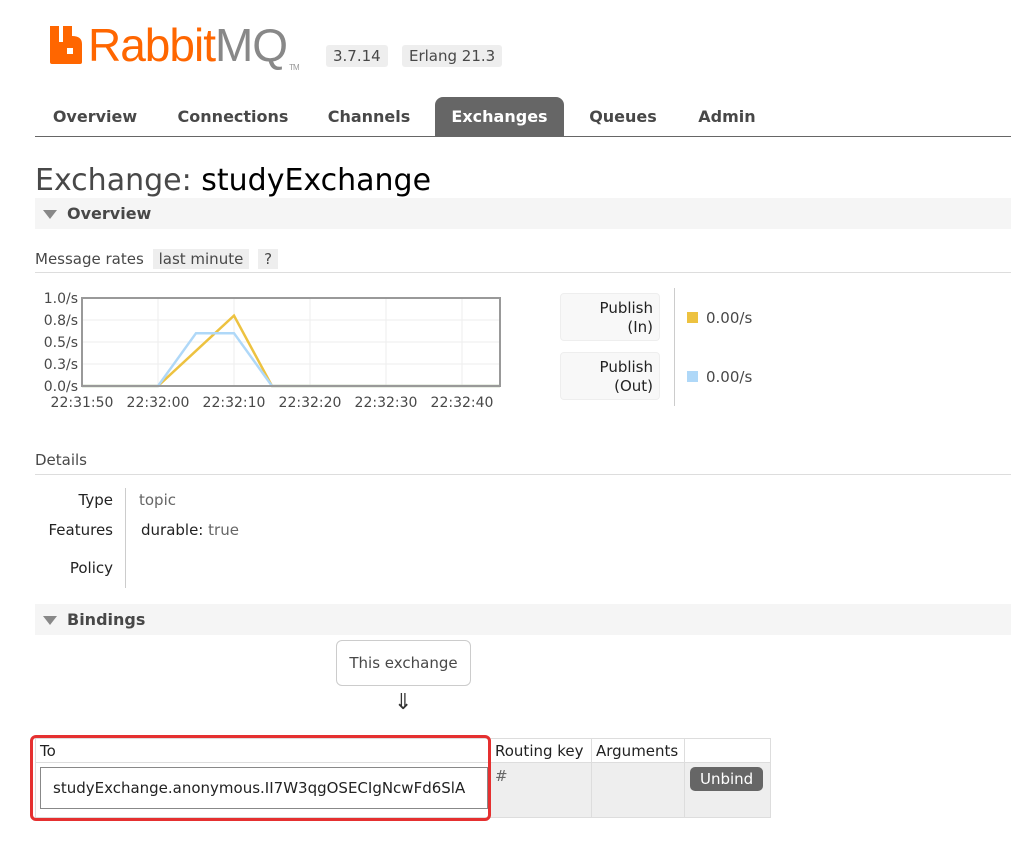  I want to click on overview-section-toggle: Overview, so click(523, 213).